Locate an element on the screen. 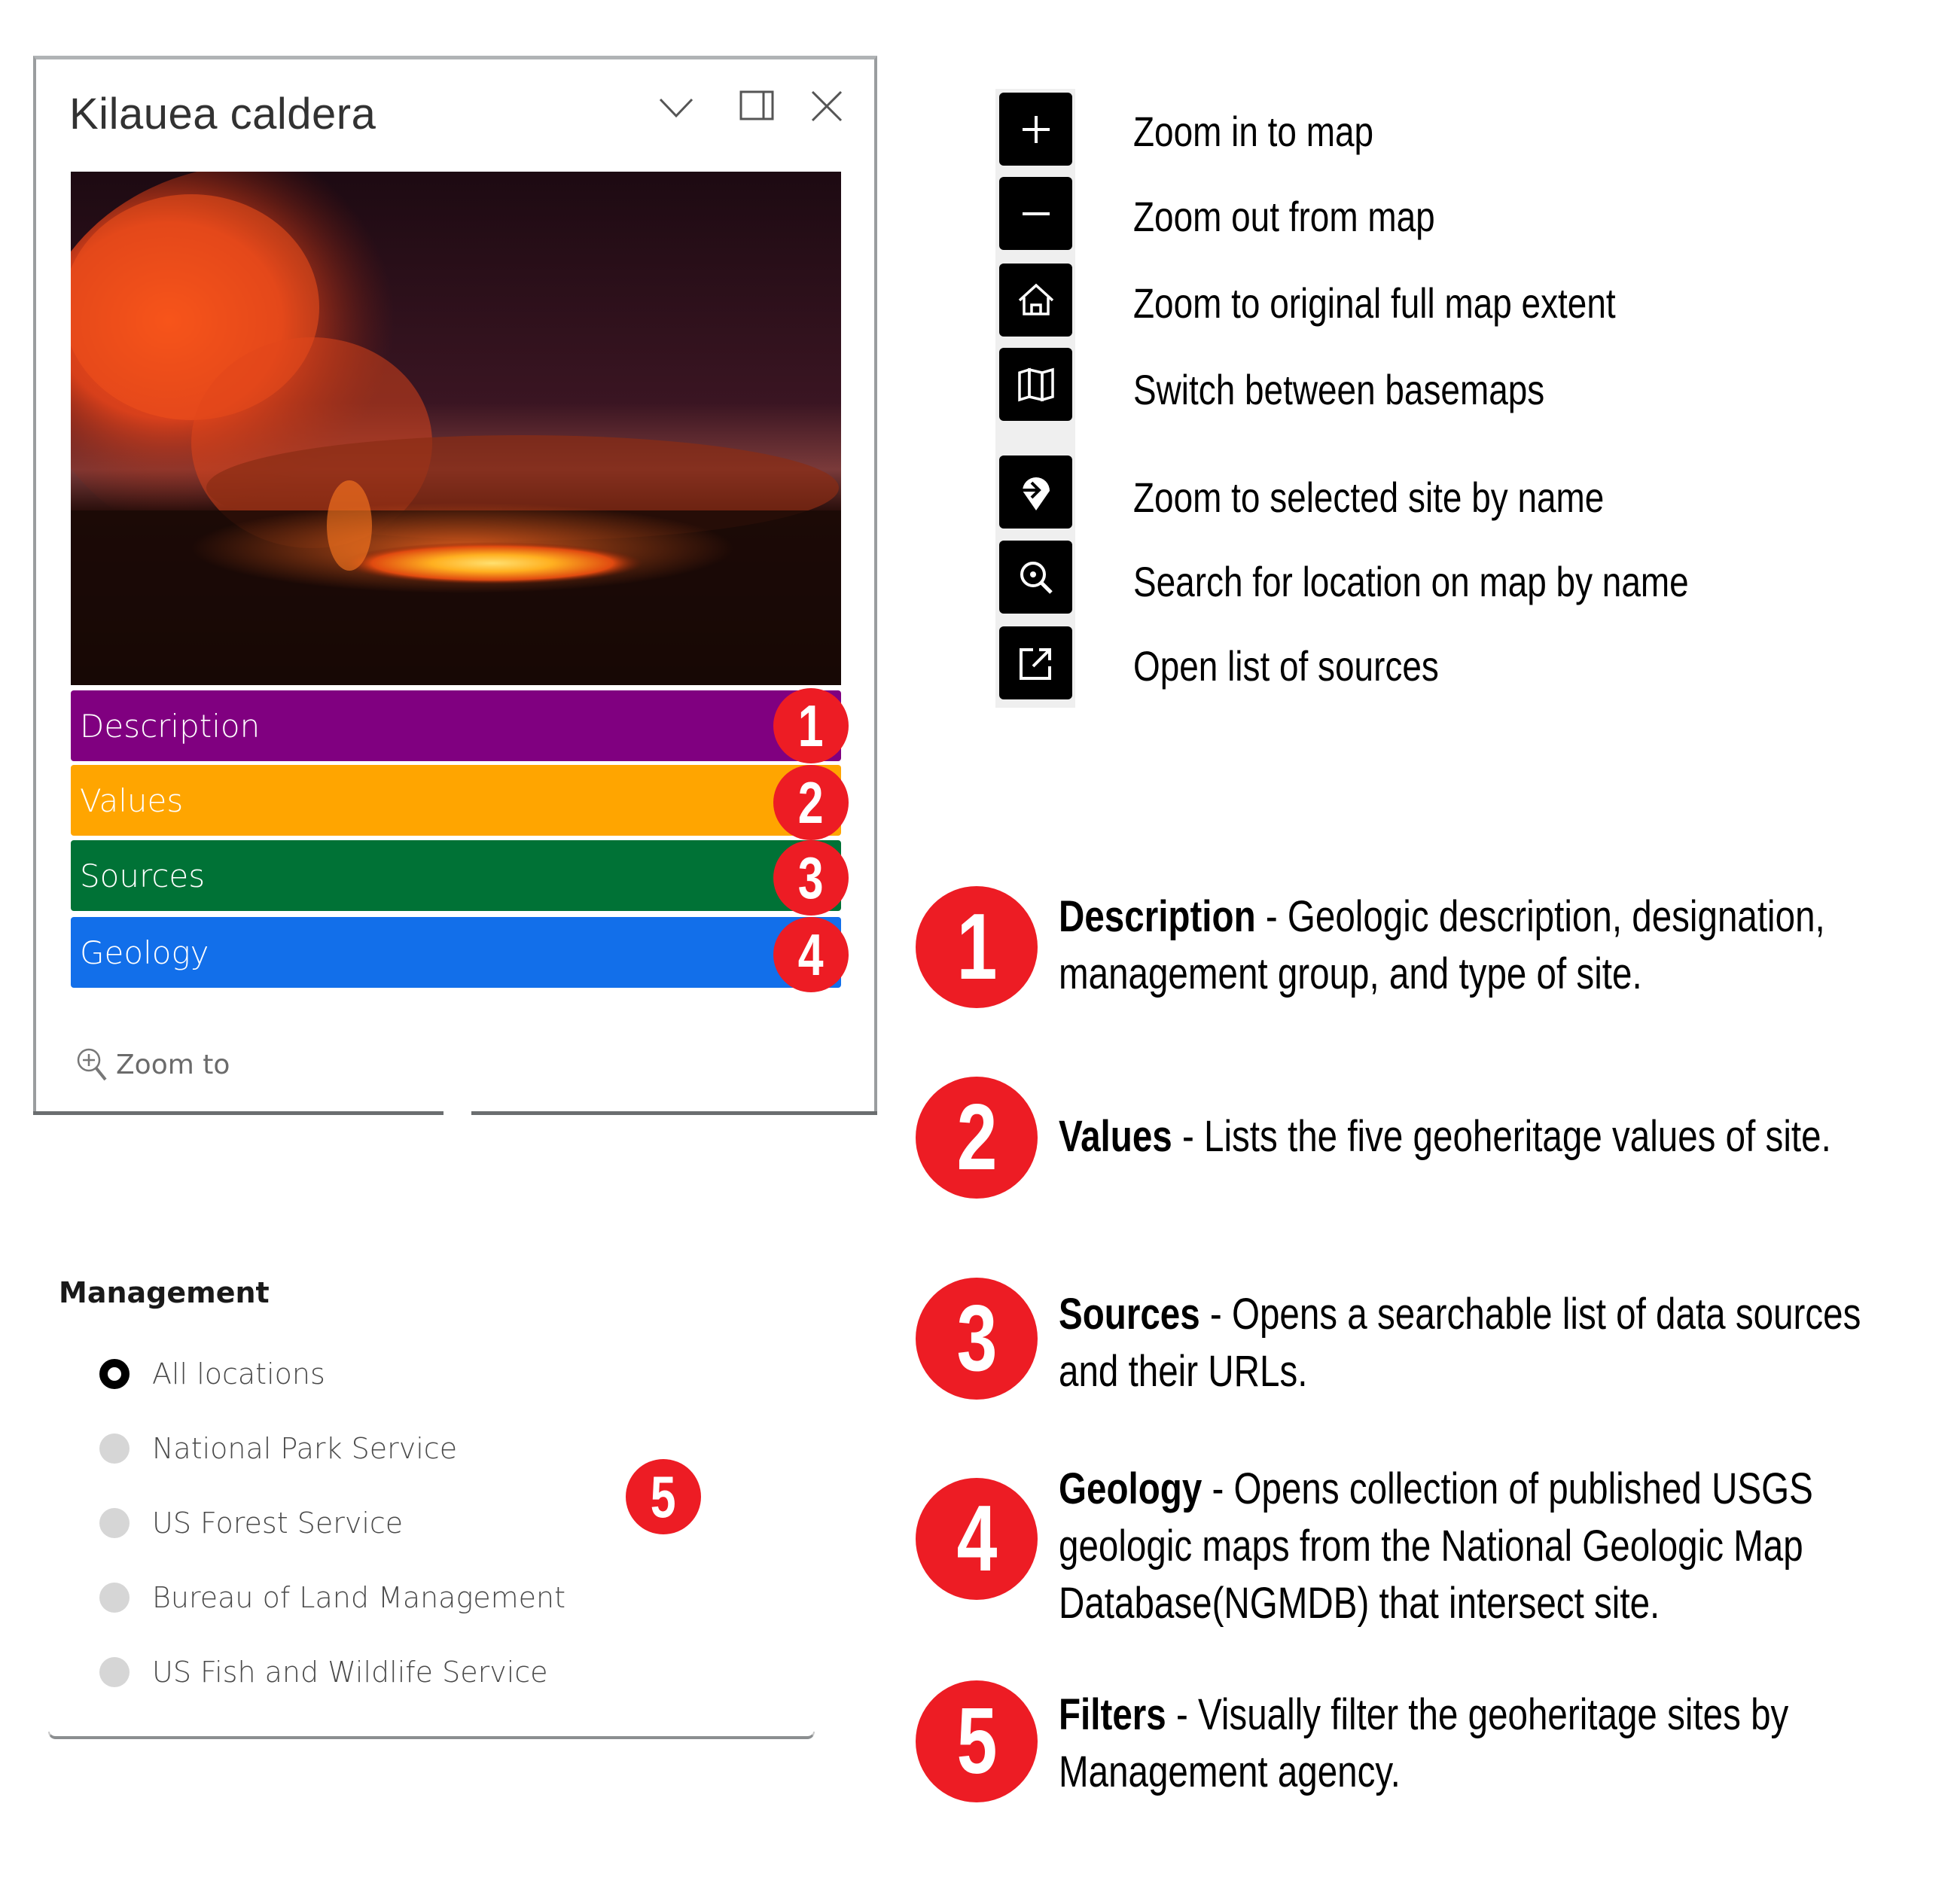 Image resolution: width=1960 pixels, height=1895 pixels. basemap-button is located at coordinates (1035, 384).